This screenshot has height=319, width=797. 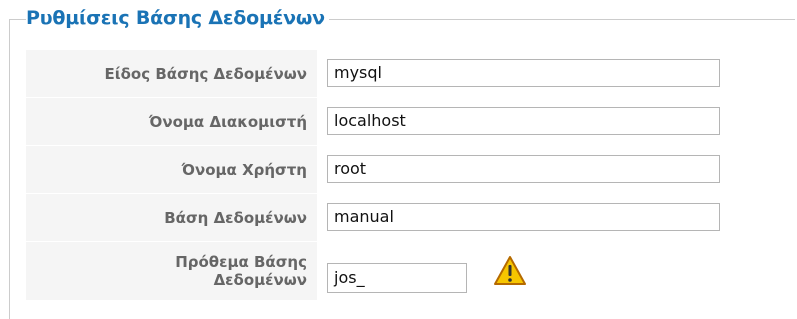 I want to click on label-cell: Βάση Δεδομένων, so click(x=172, y=217).